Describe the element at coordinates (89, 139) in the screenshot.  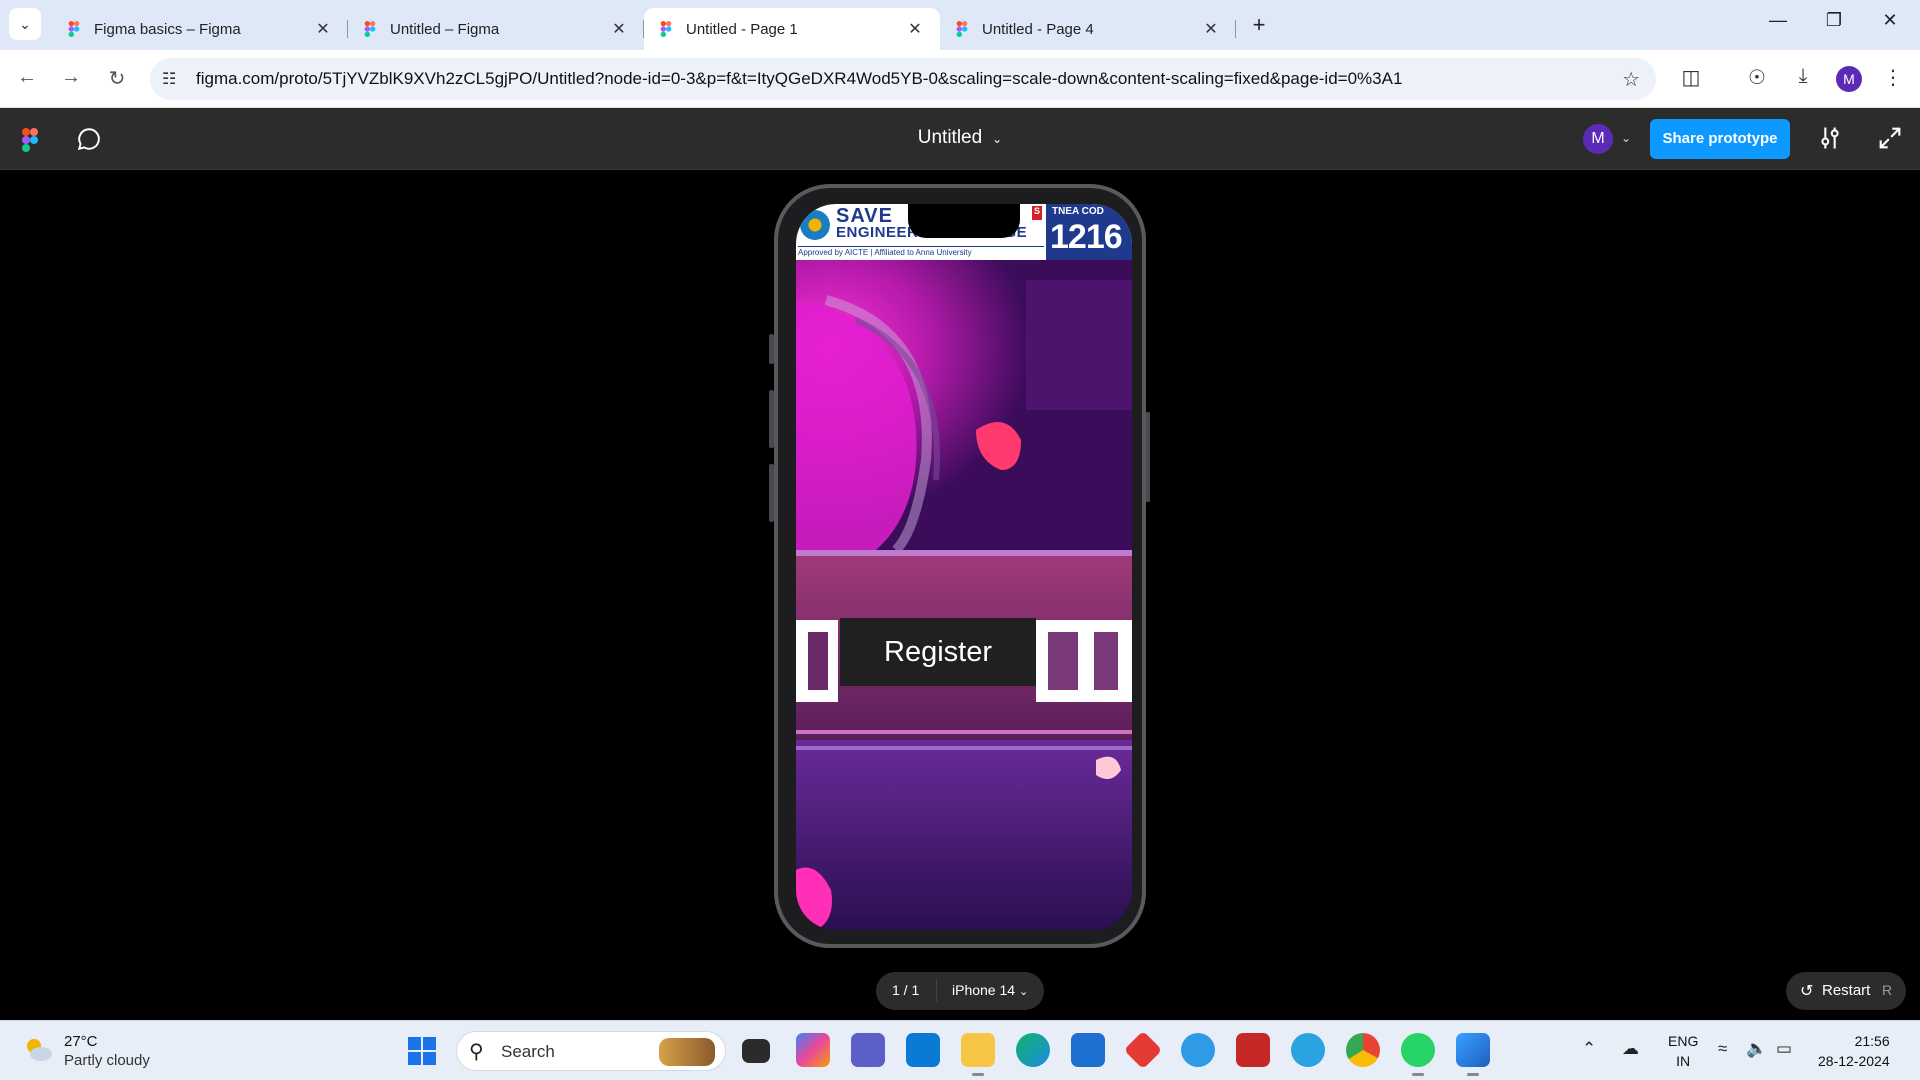
I see `comment-icon` at that location.